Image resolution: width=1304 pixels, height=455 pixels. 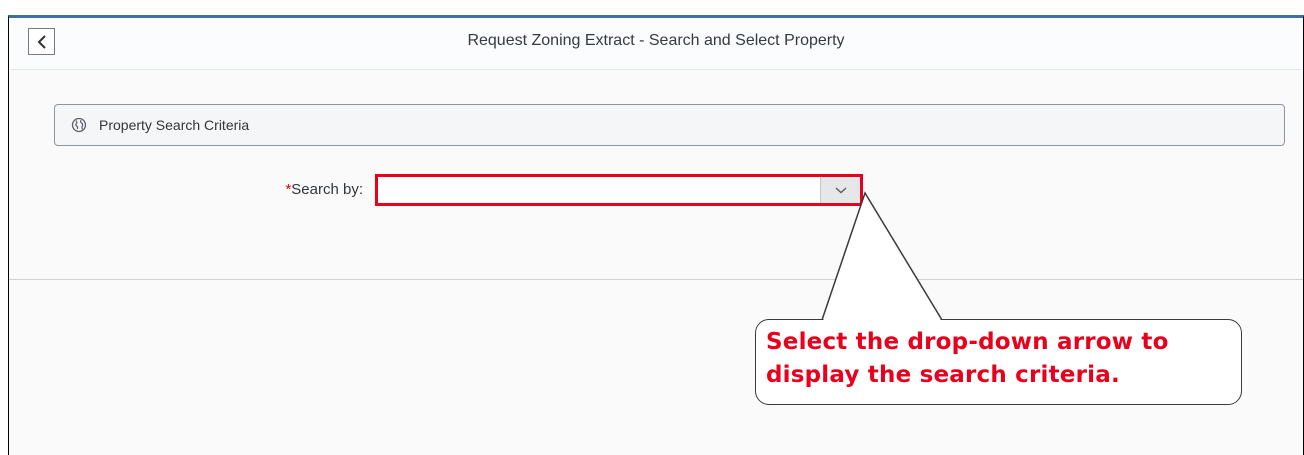 I want to click on callout-line-1: Select the drop-down arrow to, so click(x=967, y=342).